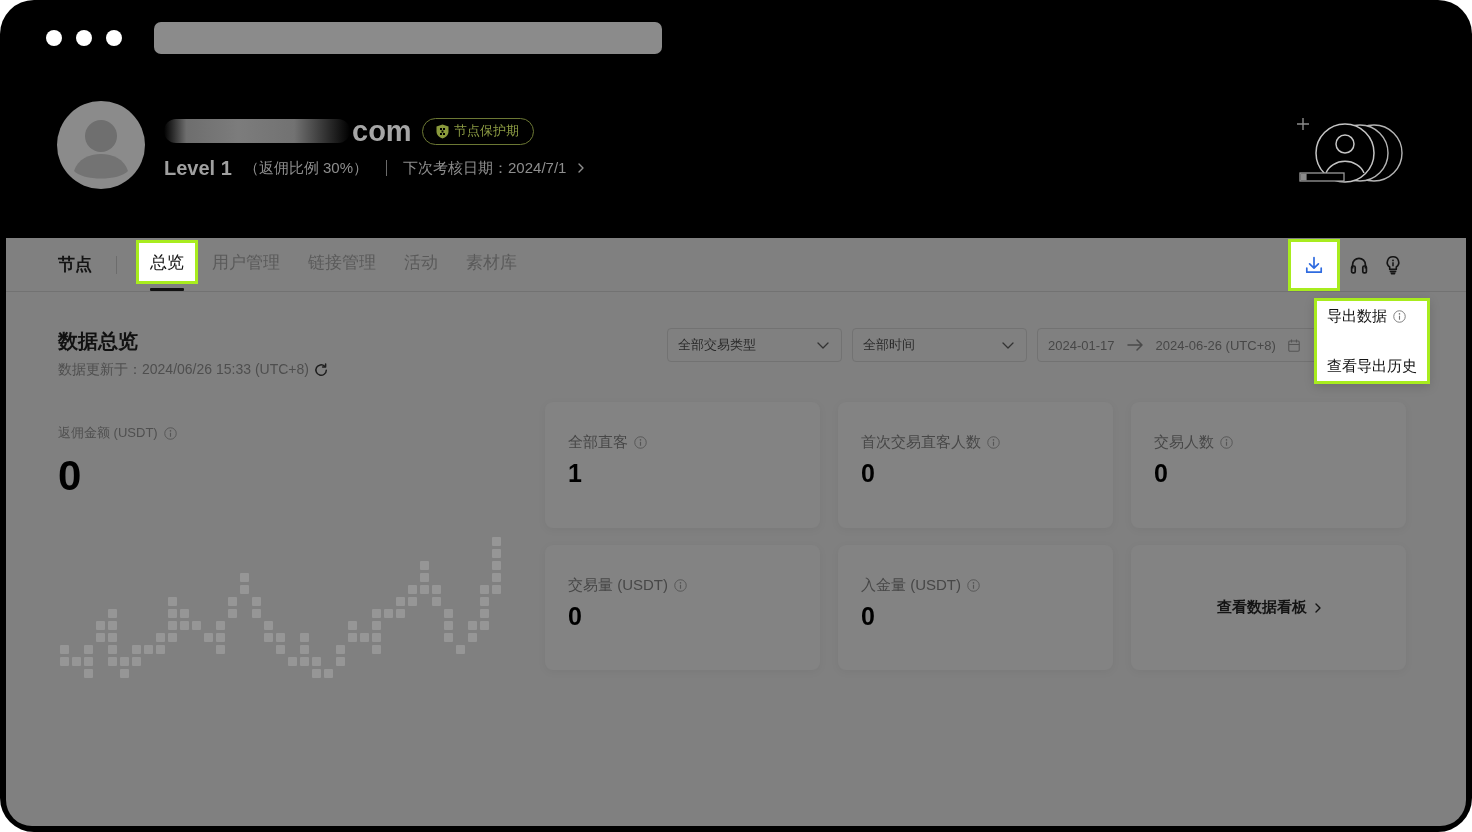 This screenshot has width=1472, height=832. Describe the element at coordinates (1372, 316) in the screenshot. I see `menu-item: 导出数据` at that location.